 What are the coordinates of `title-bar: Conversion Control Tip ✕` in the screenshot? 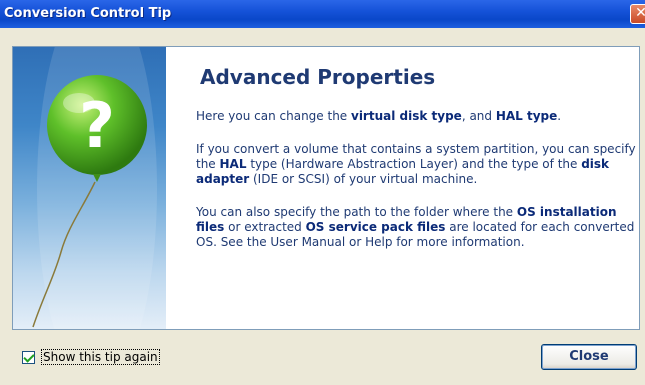 It's located at (322, 14).